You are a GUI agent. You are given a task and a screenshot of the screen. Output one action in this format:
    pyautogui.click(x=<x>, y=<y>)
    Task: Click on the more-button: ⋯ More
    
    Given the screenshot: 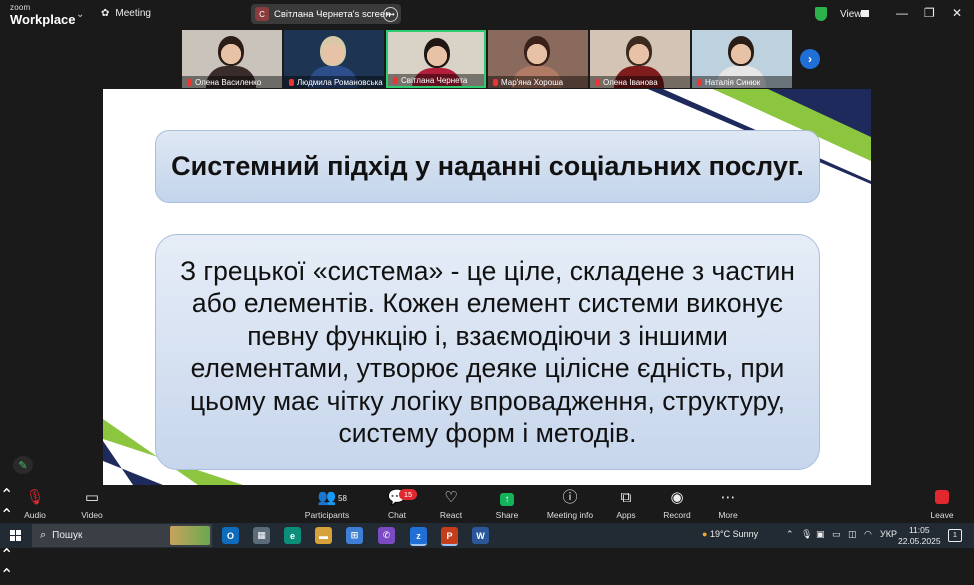 What is the action you would take?
    pyautogui.click(x=728, y=504)
    